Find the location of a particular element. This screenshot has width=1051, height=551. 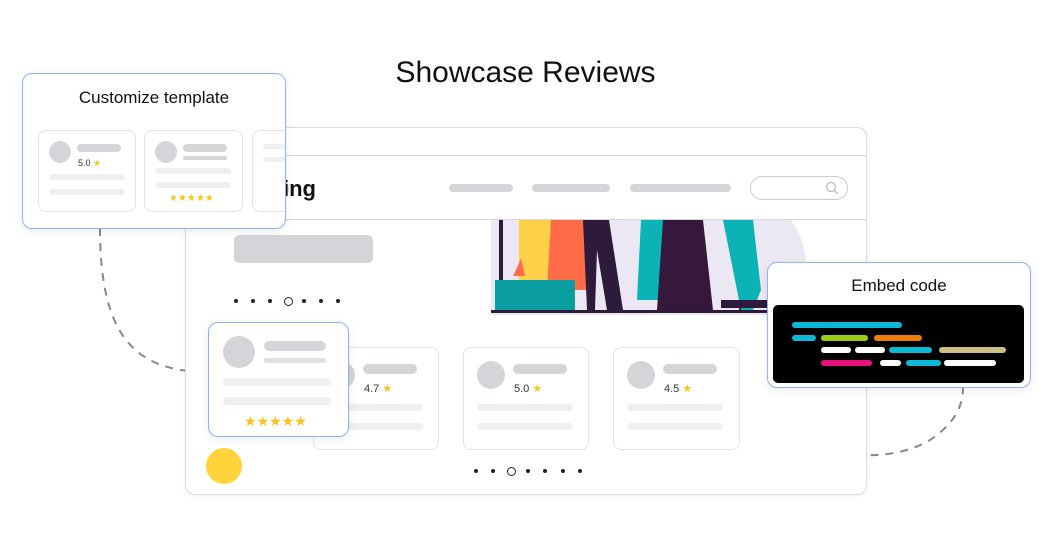

embed-code-panel: Embed code is located at coordinates (899, 325).